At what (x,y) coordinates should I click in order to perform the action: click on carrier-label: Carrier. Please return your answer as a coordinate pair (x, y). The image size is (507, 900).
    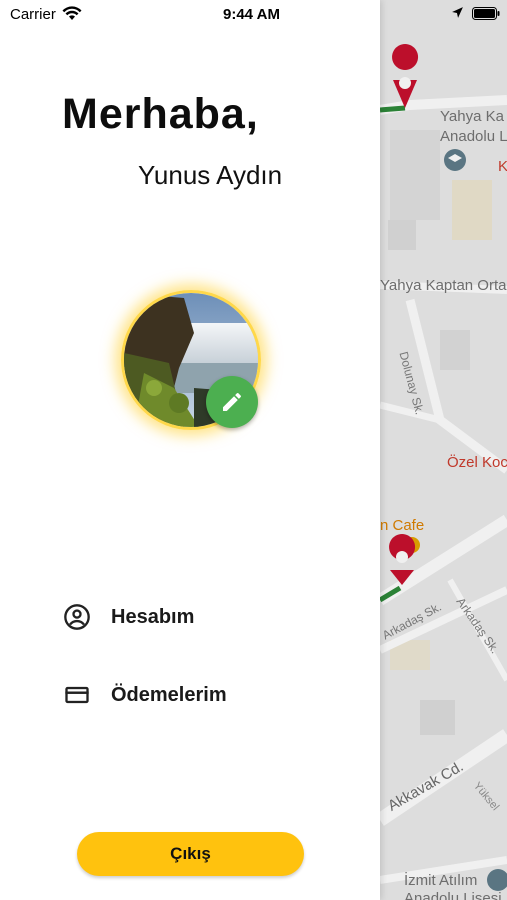
    Looking at the image, I should click on (33, 14).